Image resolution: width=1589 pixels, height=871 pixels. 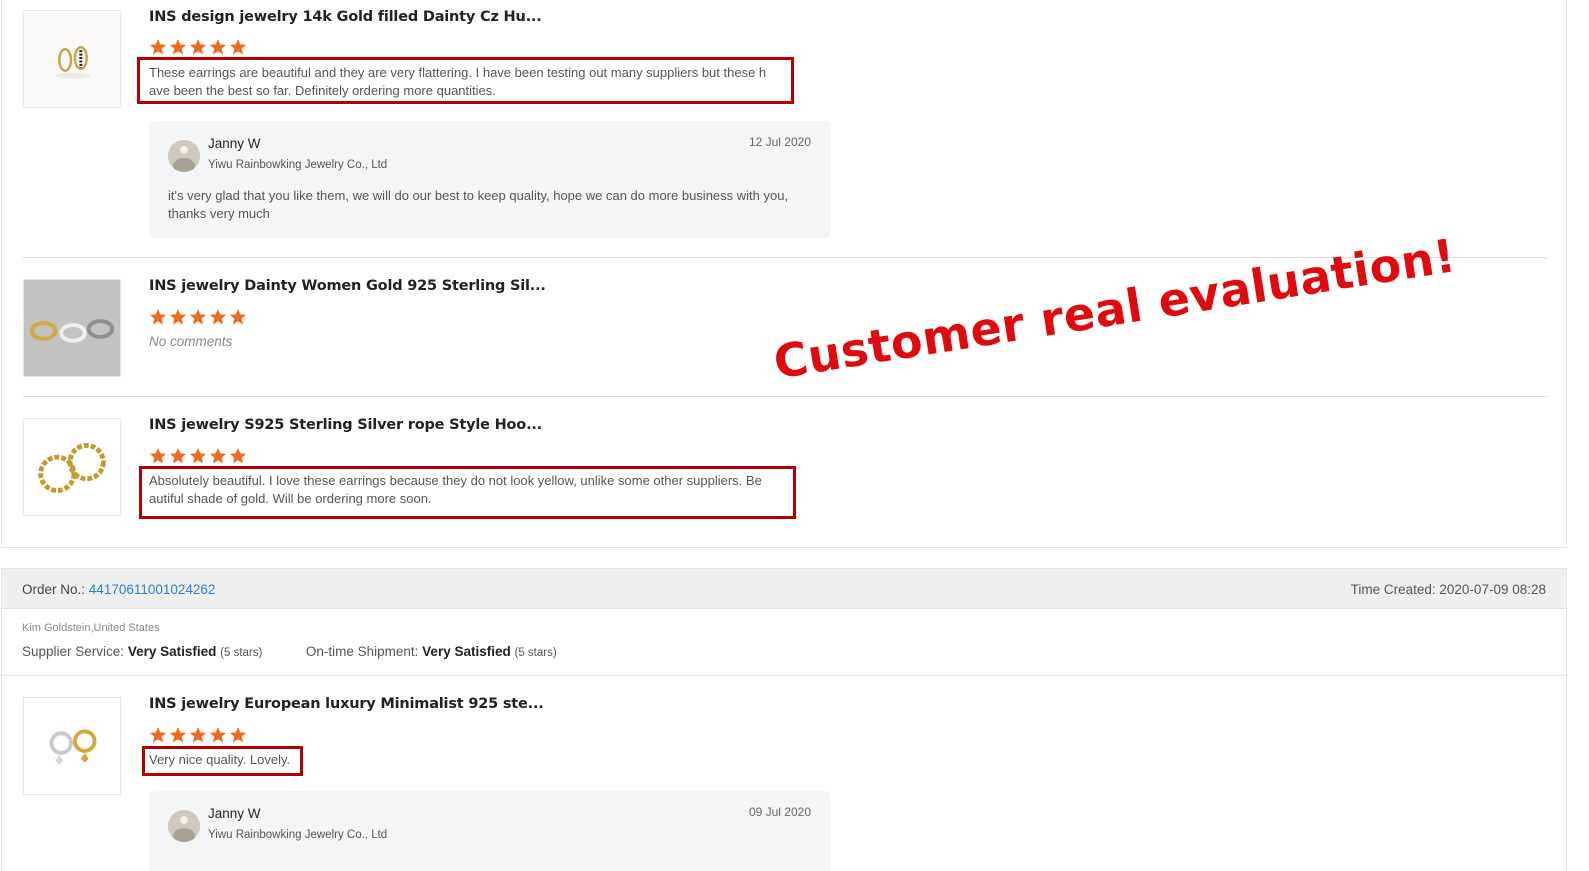 What do you see at coordinates (54, 589) in the screenshot?
I see `order-number-label: Order No.:` at bounding box center [54, 589].